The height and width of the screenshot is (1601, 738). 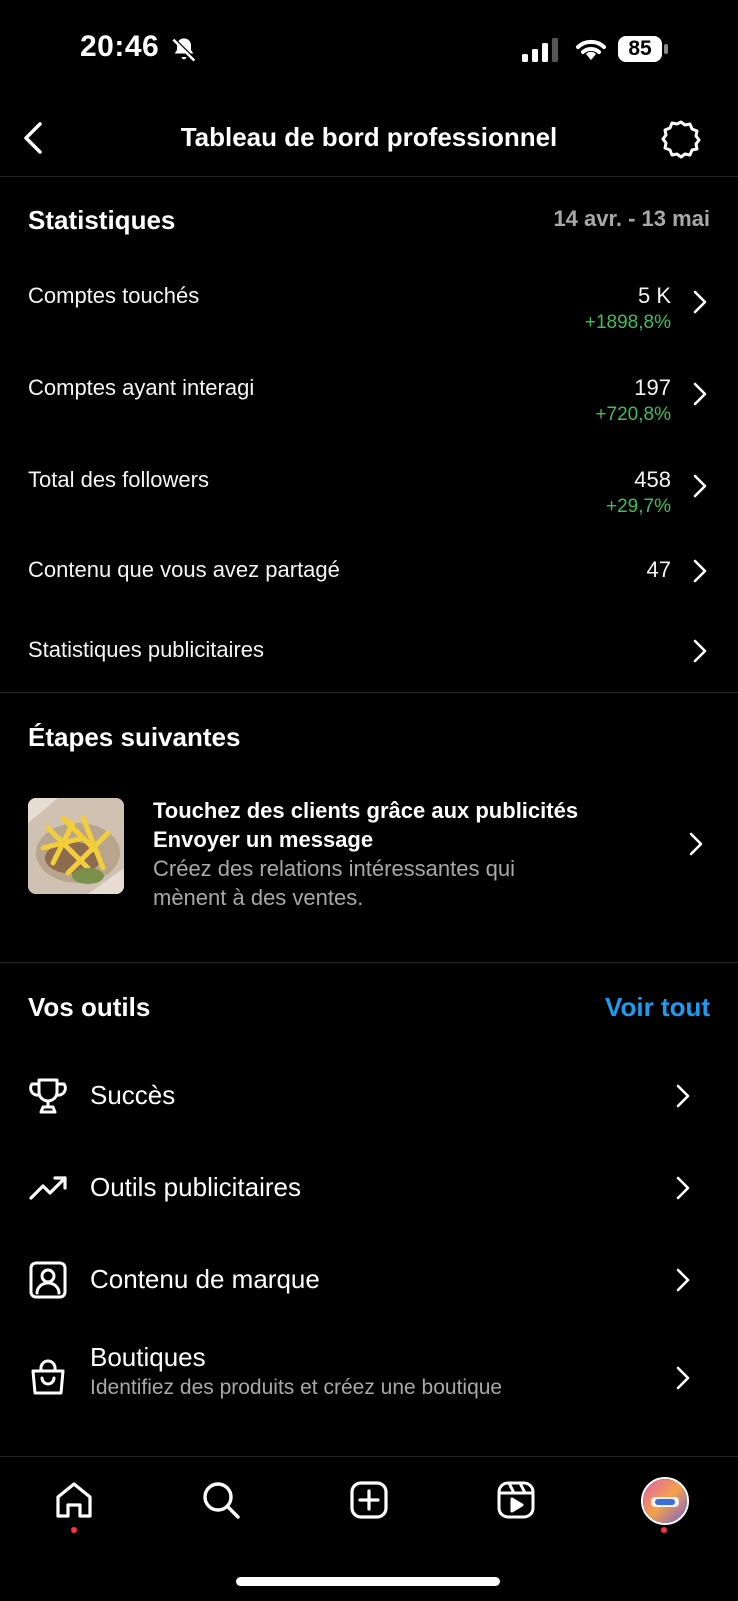 I want to click on battery-indicator: 85, so click(x=643, y=49).